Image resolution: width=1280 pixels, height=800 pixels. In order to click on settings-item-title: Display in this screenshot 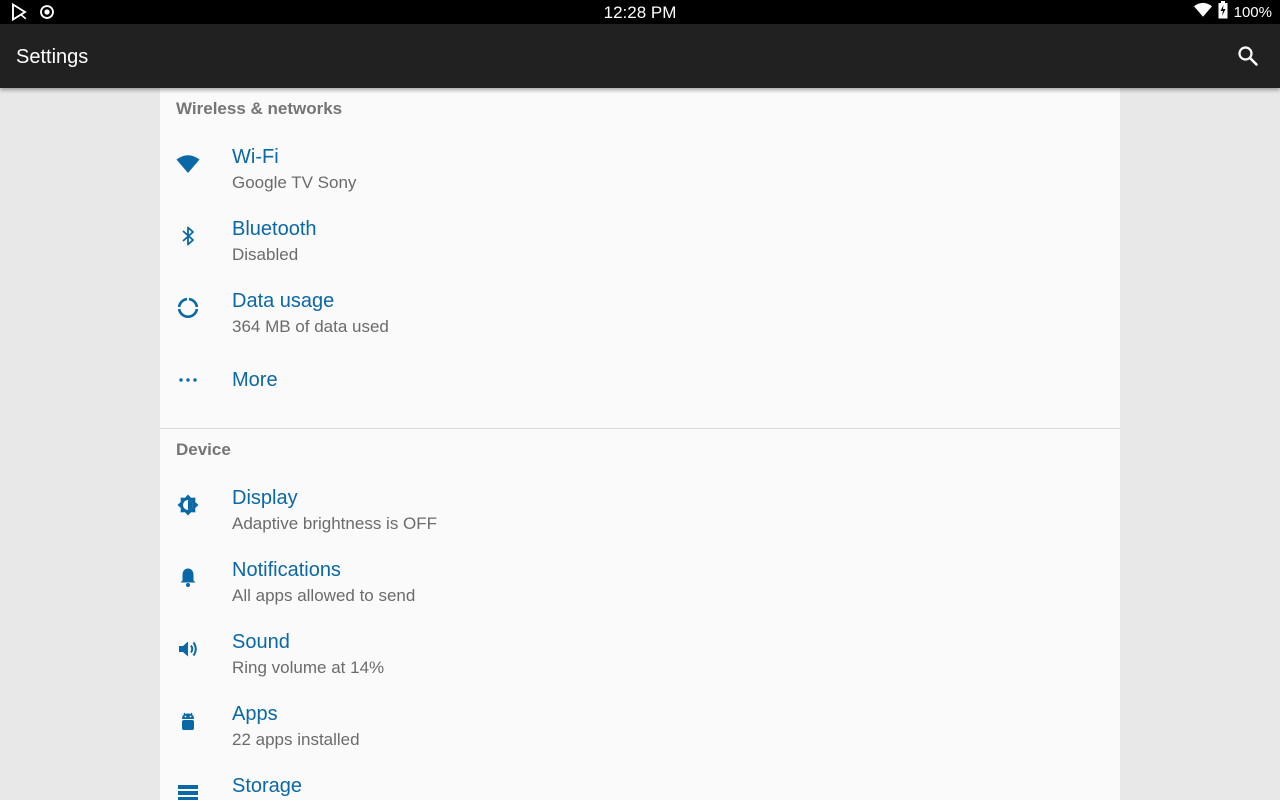, I will do `click(265, 498)`.